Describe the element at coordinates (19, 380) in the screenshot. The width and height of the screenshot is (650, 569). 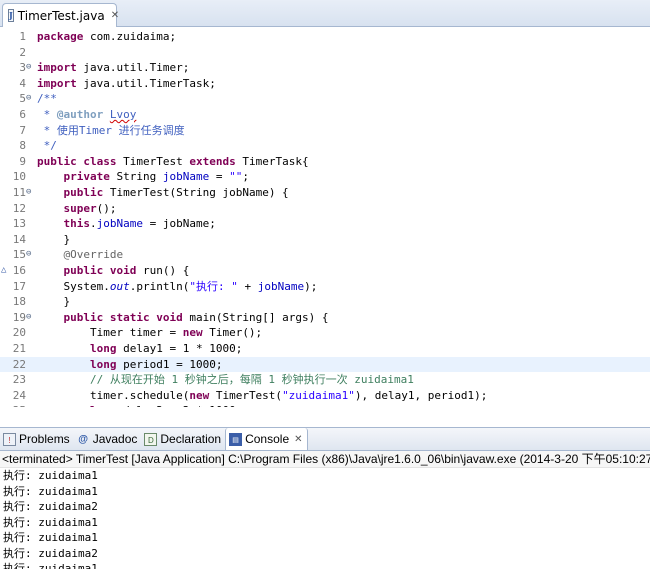
I see `line-number: 23` at that location.